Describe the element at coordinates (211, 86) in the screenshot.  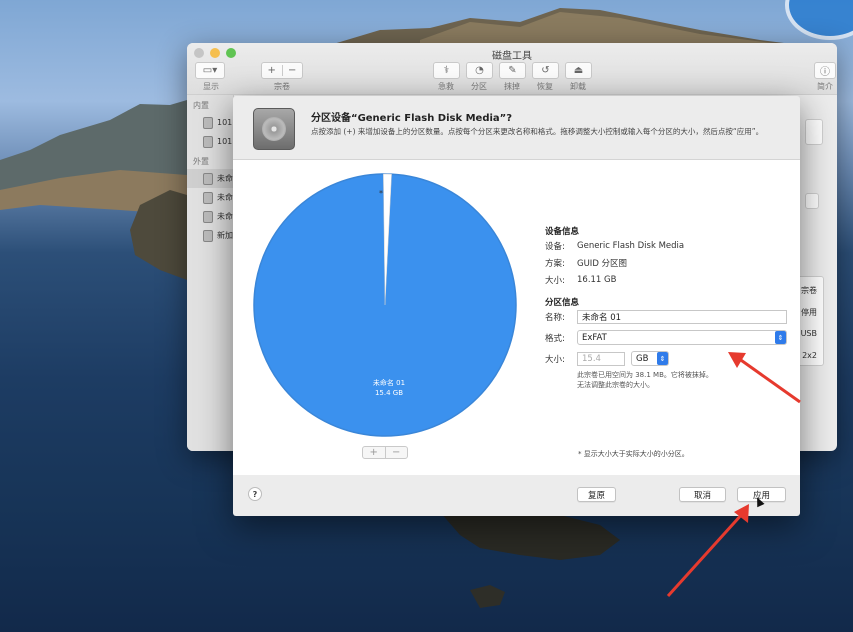
I see `view-label: 显示` at that location.